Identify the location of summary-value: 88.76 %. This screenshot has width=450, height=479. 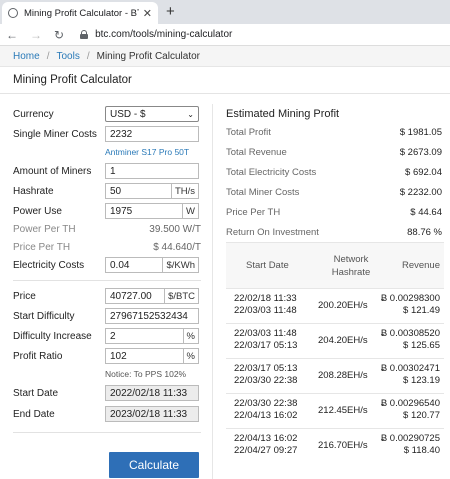
(424, 232).